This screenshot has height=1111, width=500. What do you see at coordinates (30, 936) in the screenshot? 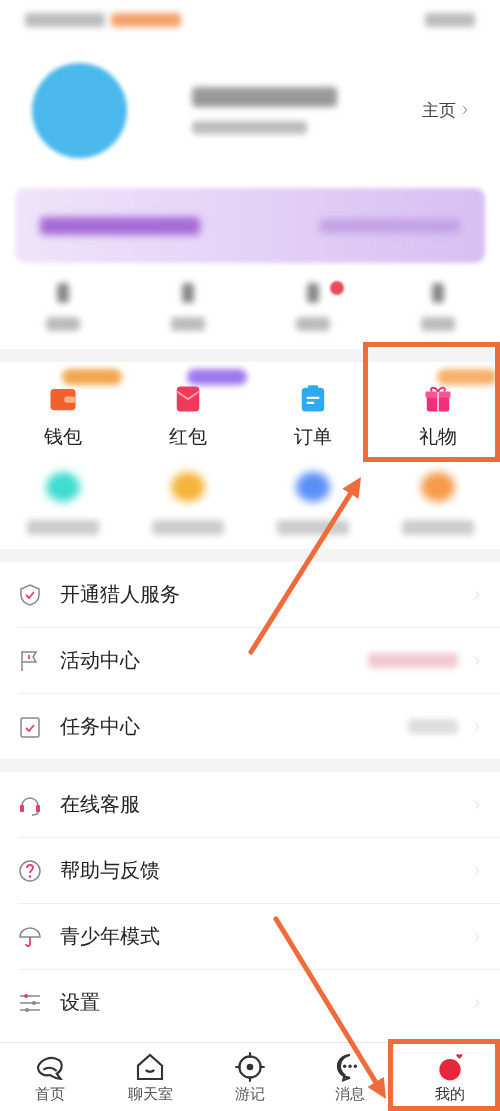
I see `umbrella-icon` at bounding box center [30, 936].